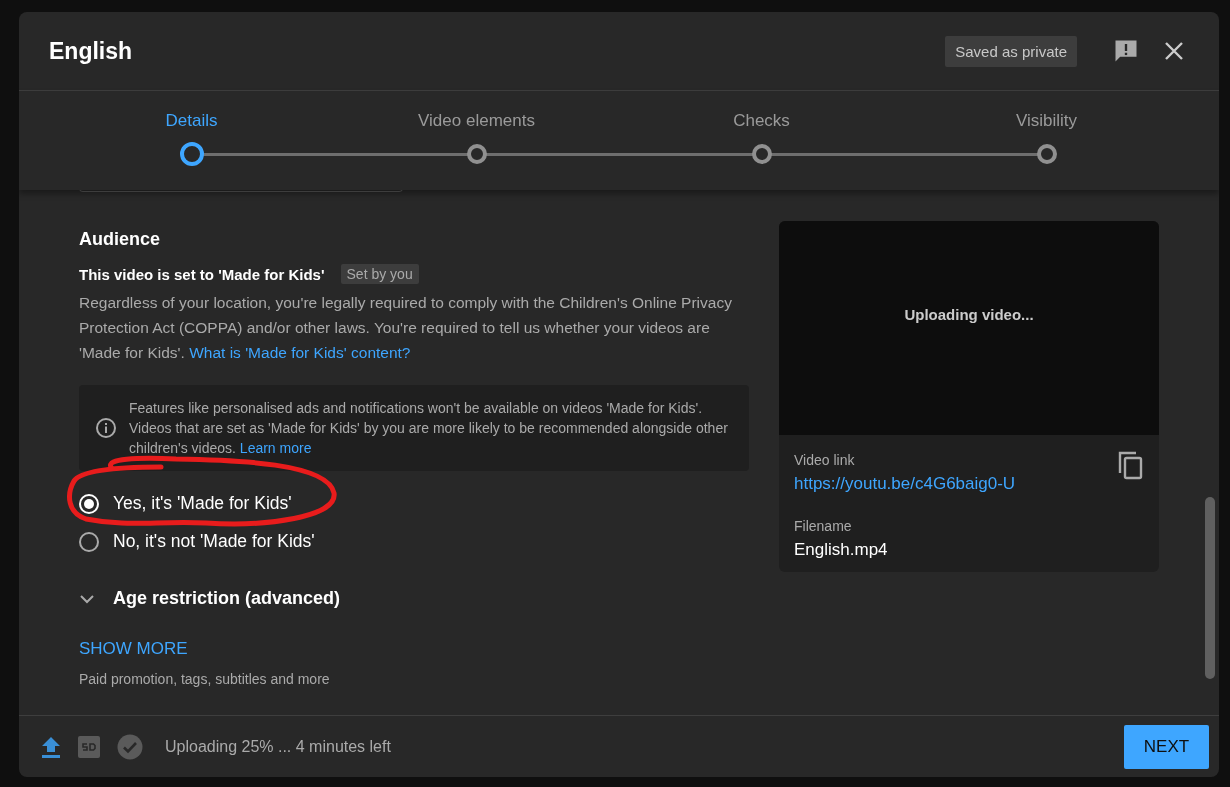 The image size is (1230, 787). Describe the element at coordinates (300, 352) in the screenshot. I see `help-link: What is 'Made for Kids' content?` at that location.